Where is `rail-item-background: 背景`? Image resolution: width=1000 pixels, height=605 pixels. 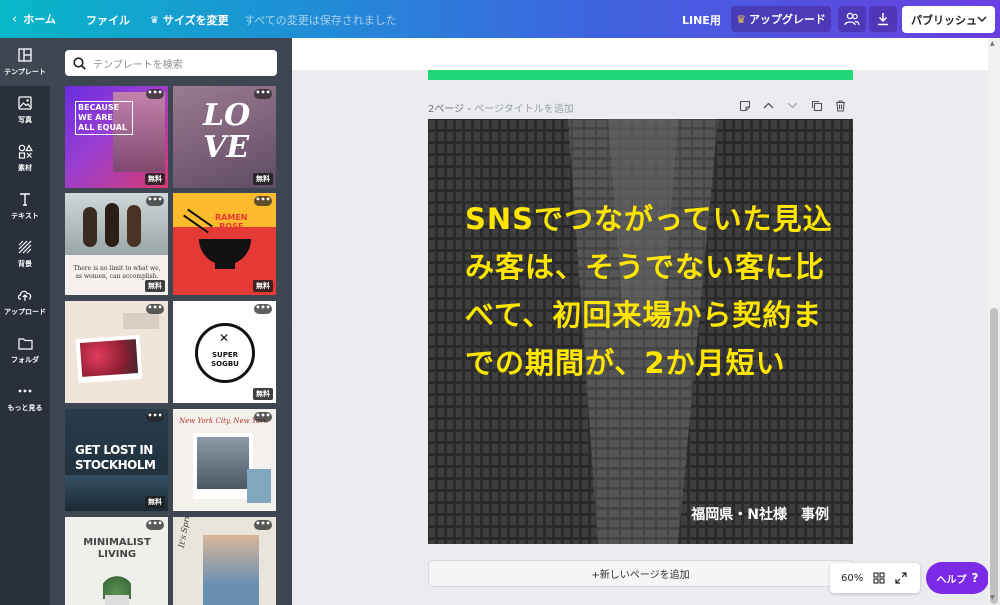 rail-item-background: 背景 is located at coordinates (25, 254).